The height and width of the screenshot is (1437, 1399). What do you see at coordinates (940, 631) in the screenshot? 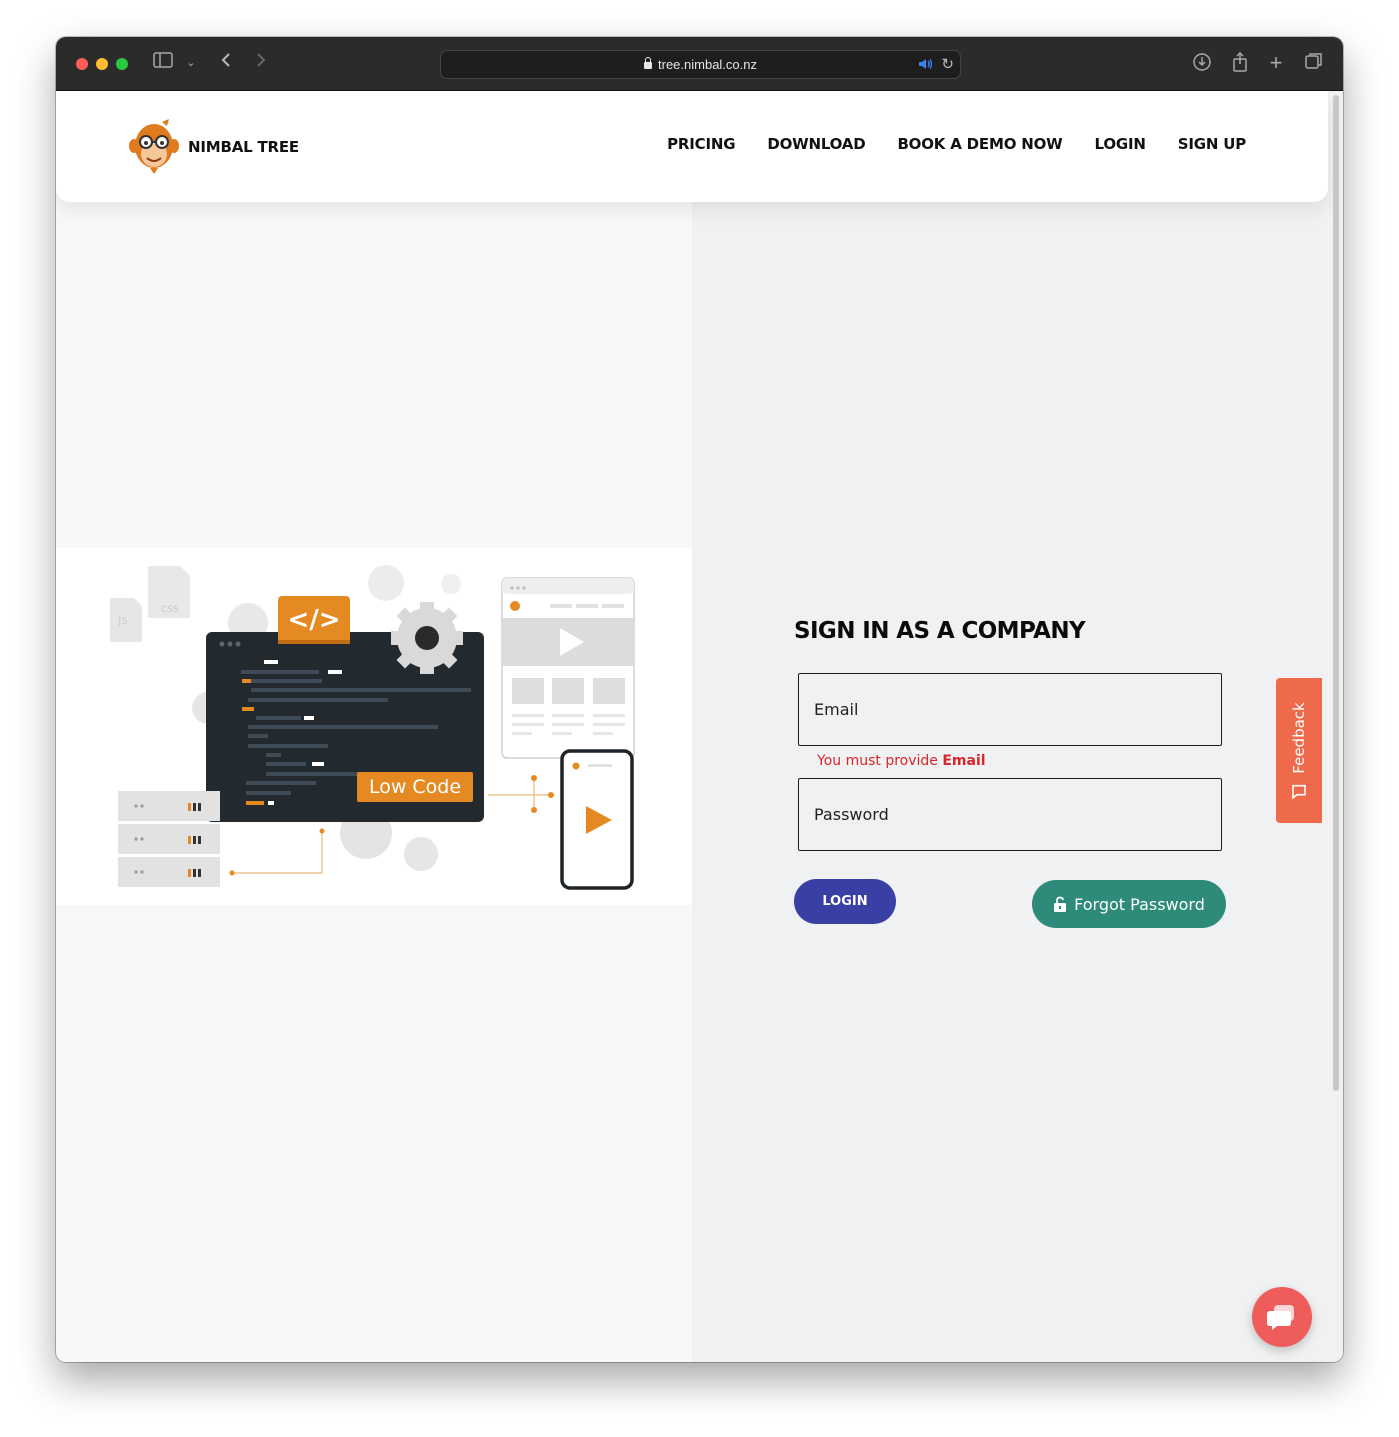
I see `page-title: SIGN IN AS A COMPANY` at bounding box center [940, 631].